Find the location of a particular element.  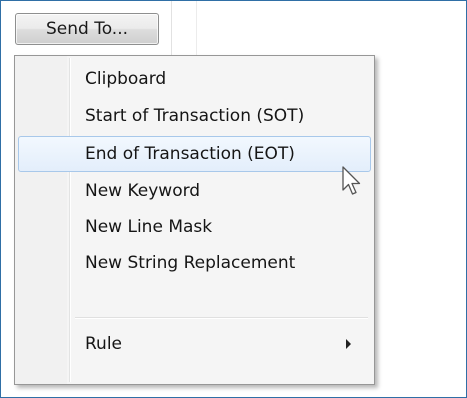

menu-item-label: Rule is located at coordinates (104, 344).